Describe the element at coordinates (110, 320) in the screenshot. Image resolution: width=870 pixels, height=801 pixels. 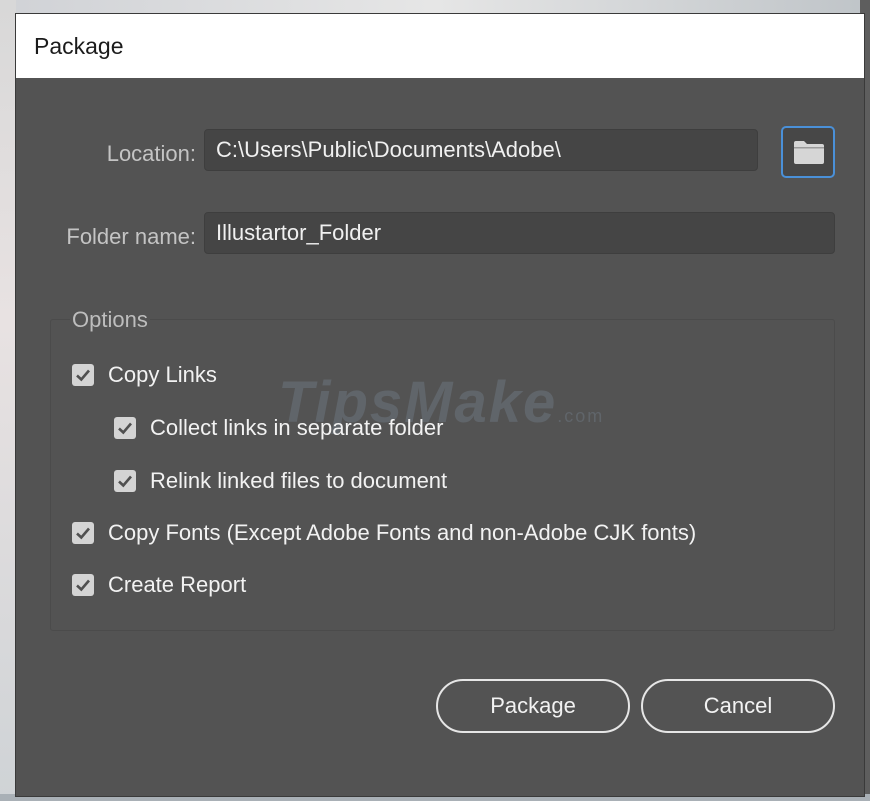
I see `options-title: Options` at that location.